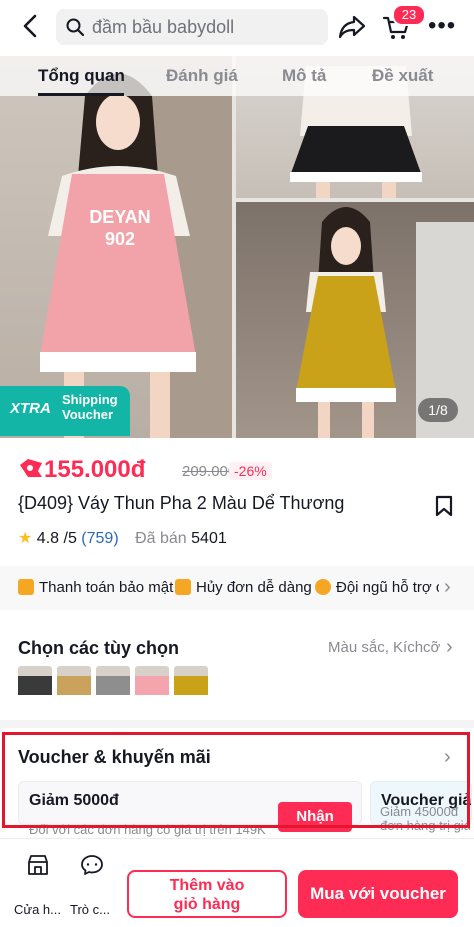  I want to click on add-to-cart-button: Thêm vào giỏ hàng, so click(207, 894).